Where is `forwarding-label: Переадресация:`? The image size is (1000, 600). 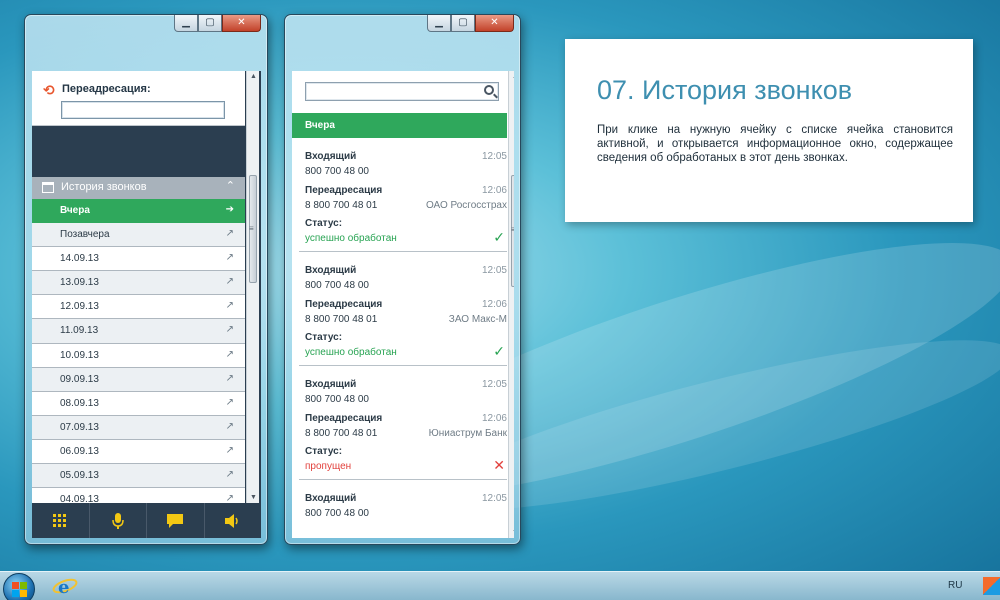
forwarding-label: Переадресация: is located at coordinates (106, 89).